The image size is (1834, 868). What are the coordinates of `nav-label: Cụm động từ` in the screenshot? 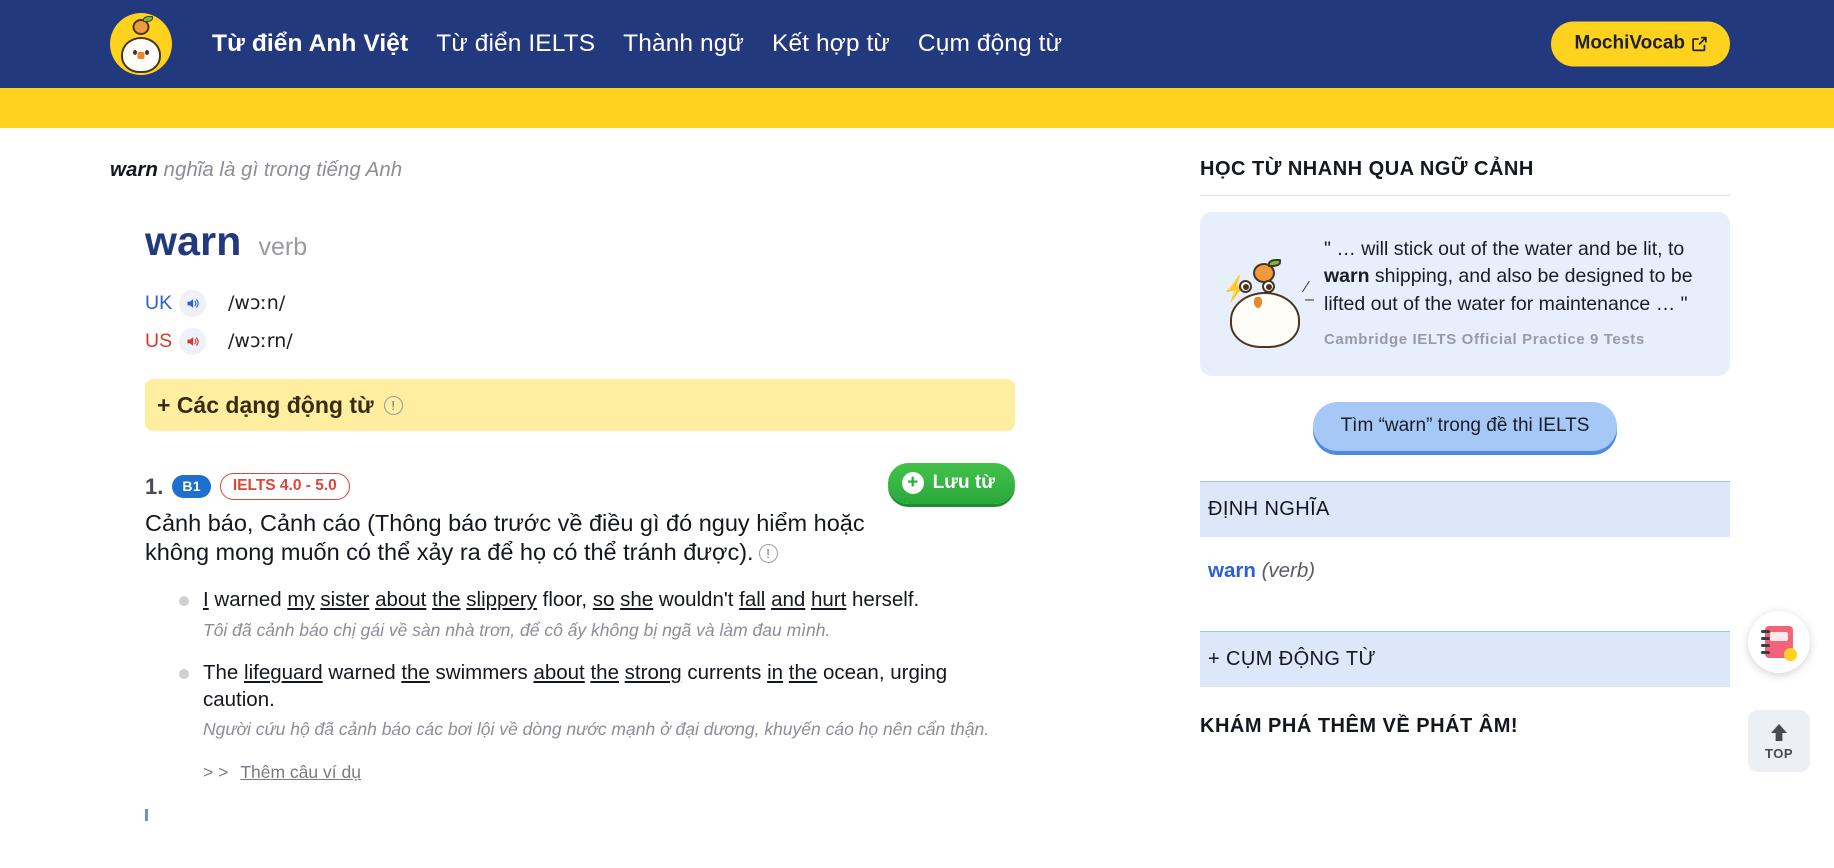 It's located at (990, 43).